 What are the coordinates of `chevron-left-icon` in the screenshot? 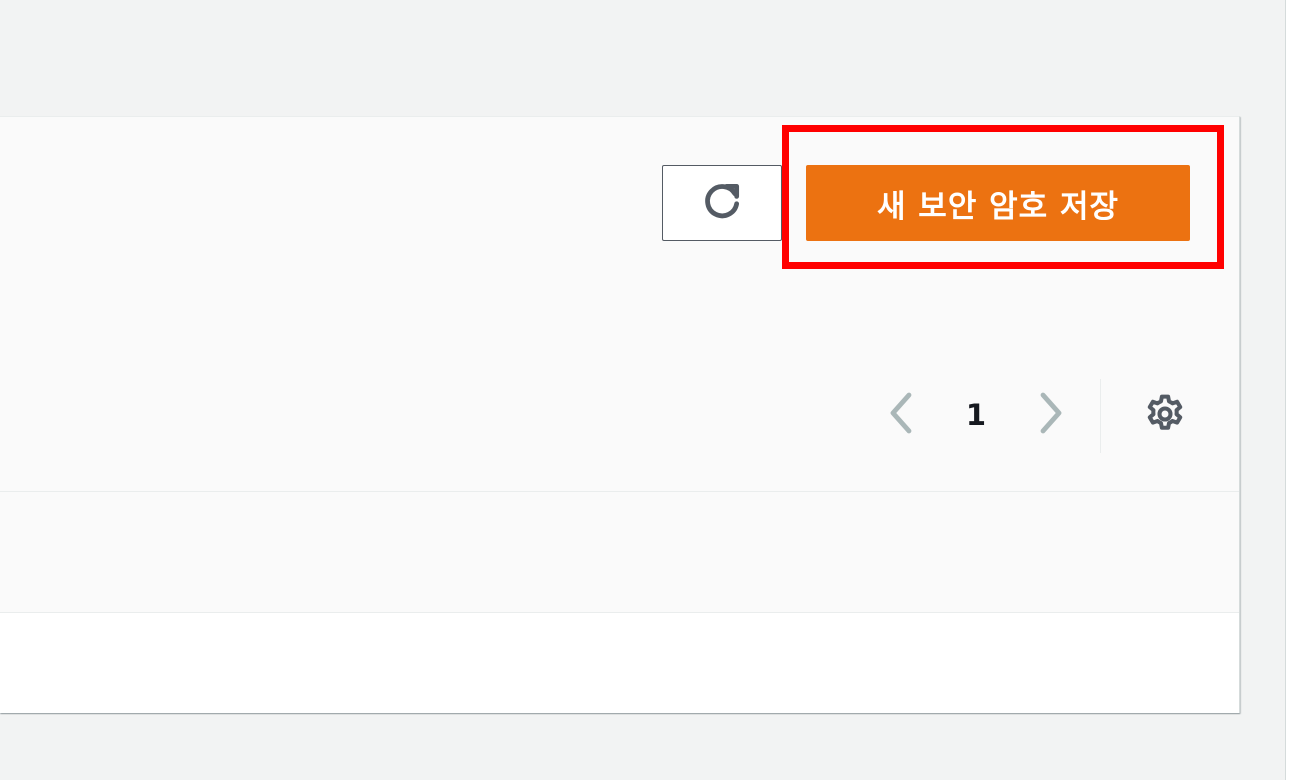 It's located at (902, 415).